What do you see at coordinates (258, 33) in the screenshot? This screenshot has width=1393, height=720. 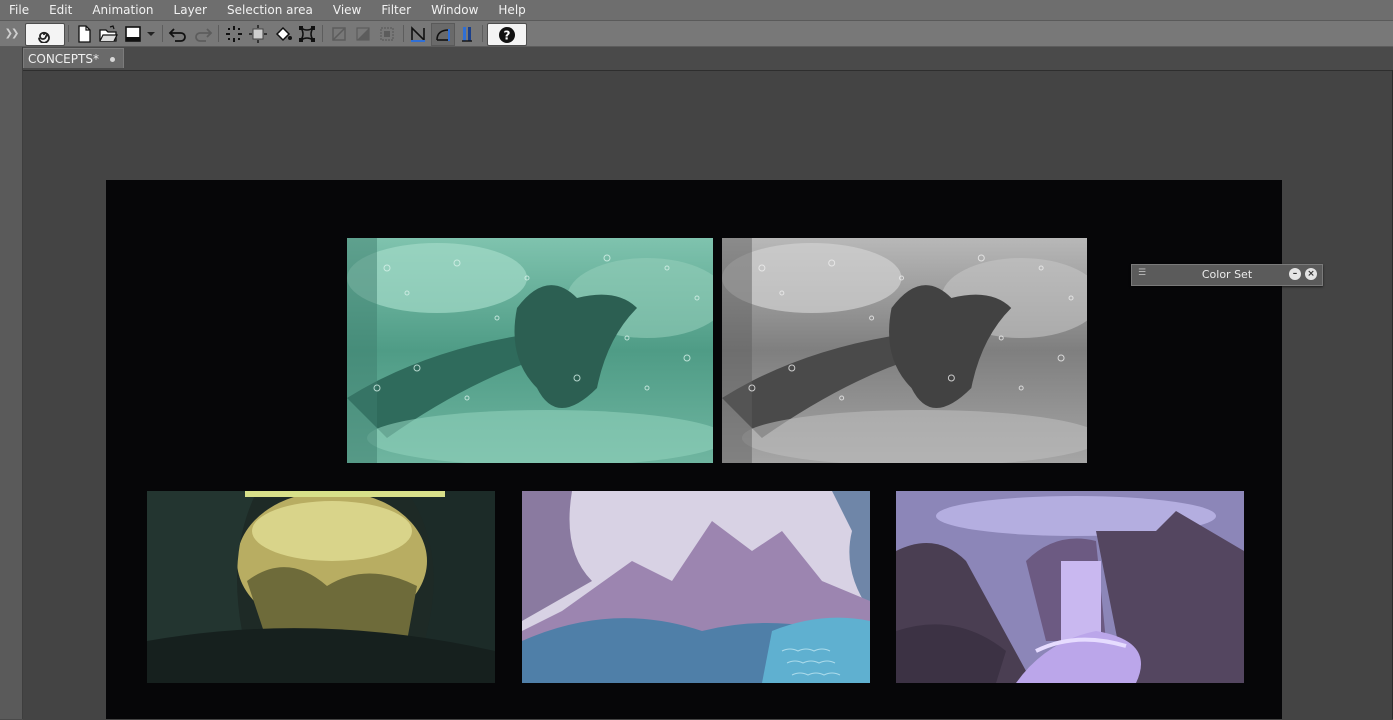 I see `selection-fill-icon` at bounding box center [258, 33].